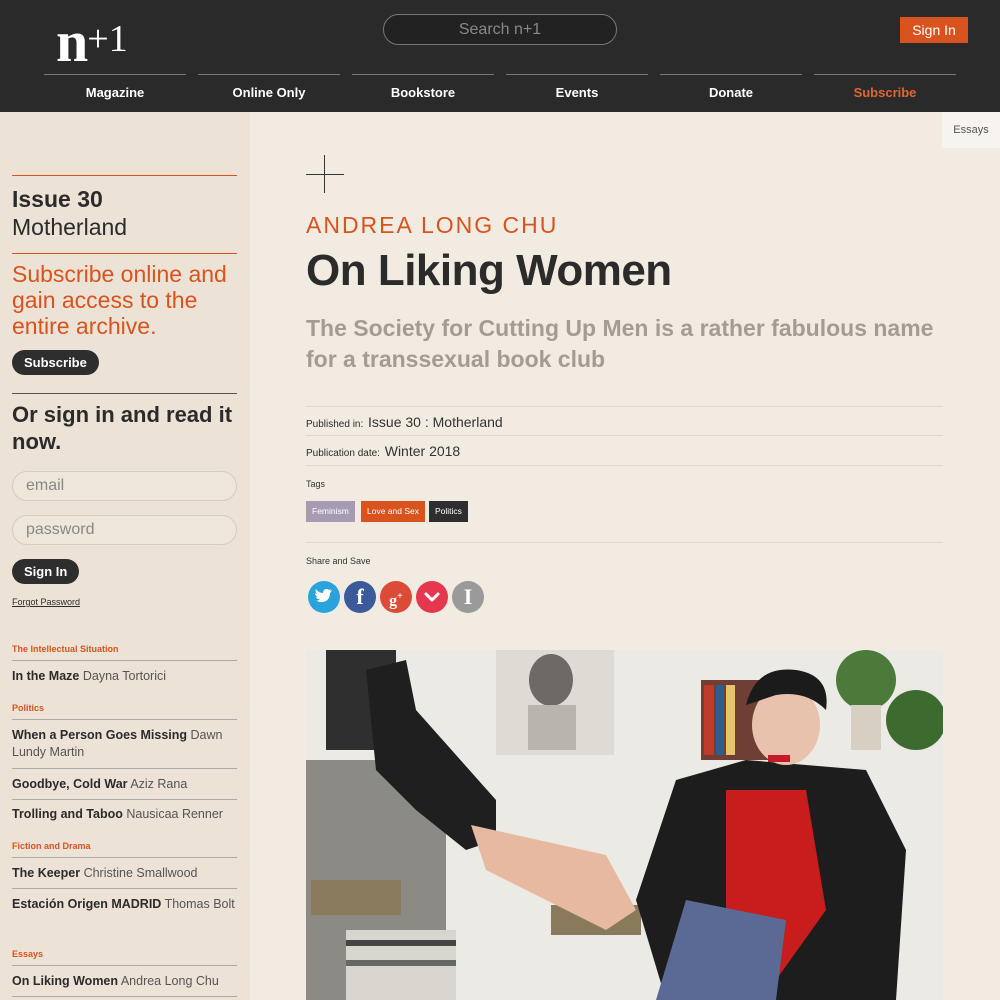 The image size is (1000, 1000). Describe the element at coordinates (46, 873) in the screenshot. I see `toc-item-title: The Keeper` at that location.